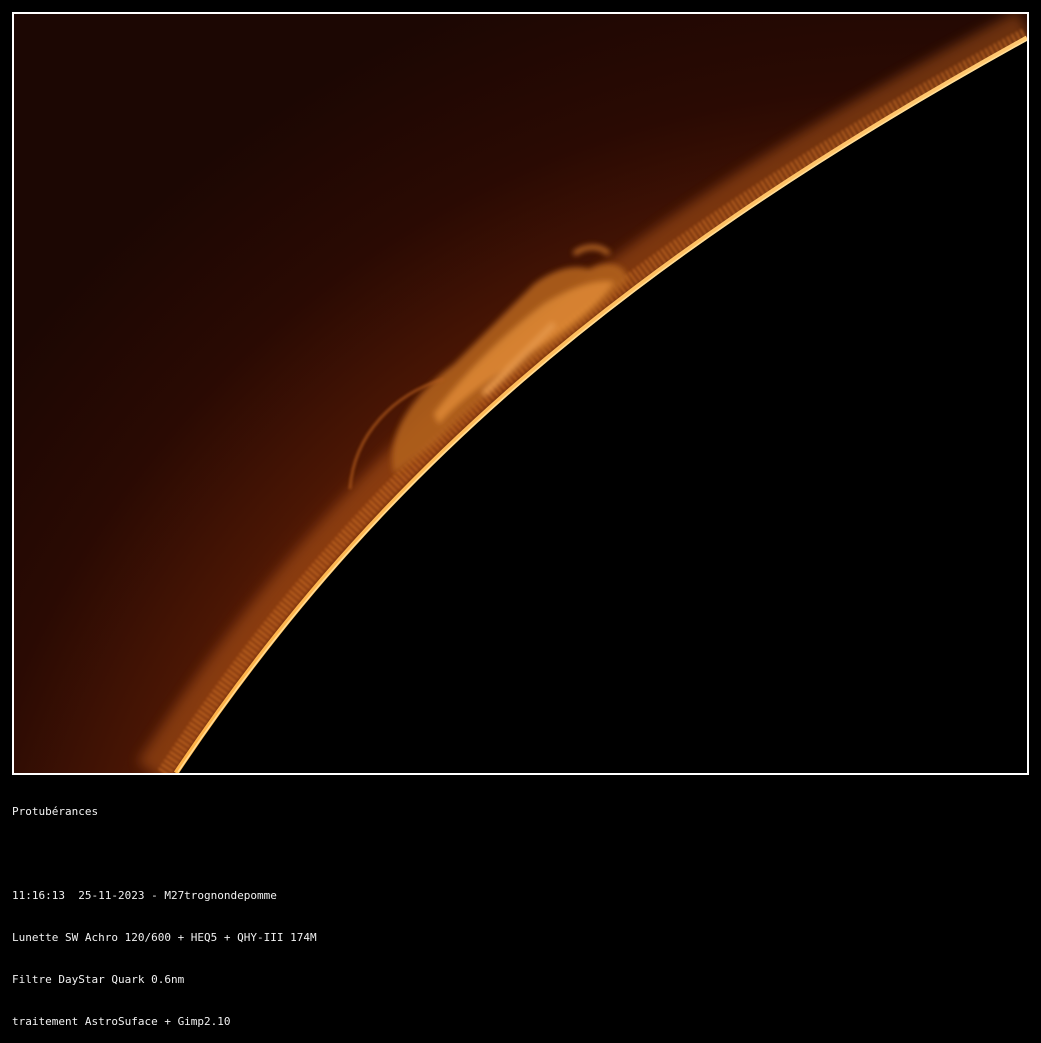  What do you see at coordinates (144, 895) in the screenshot?
I see `caption-timestamp-author: 11:16:13 25-11-2023 - M27trognondepomme` at bounding box center [144, 895].